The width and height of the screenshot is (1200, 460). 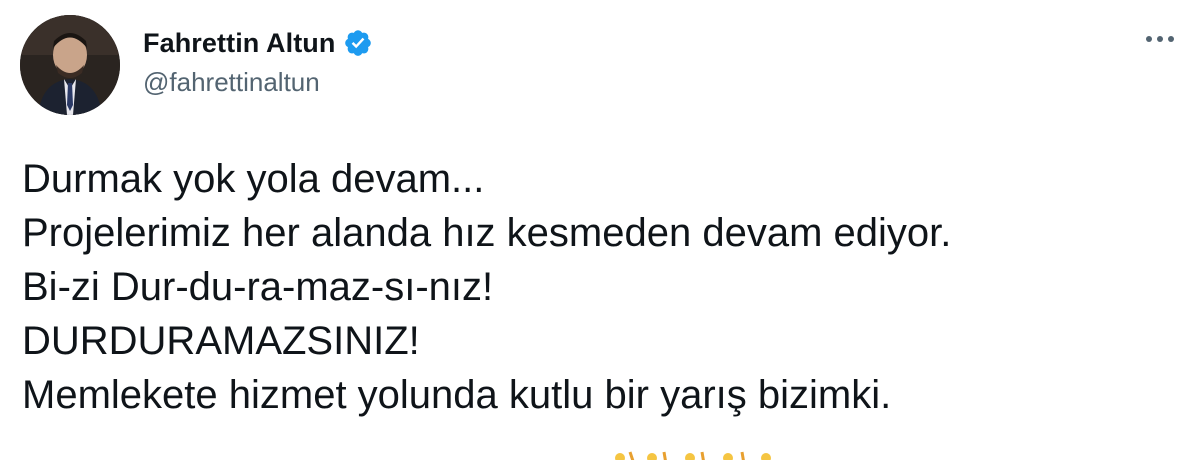 I want to click on tweet-line: Bi-zi Dur-du-ra-maz-sı-nız!, so click(x=258, y=287).